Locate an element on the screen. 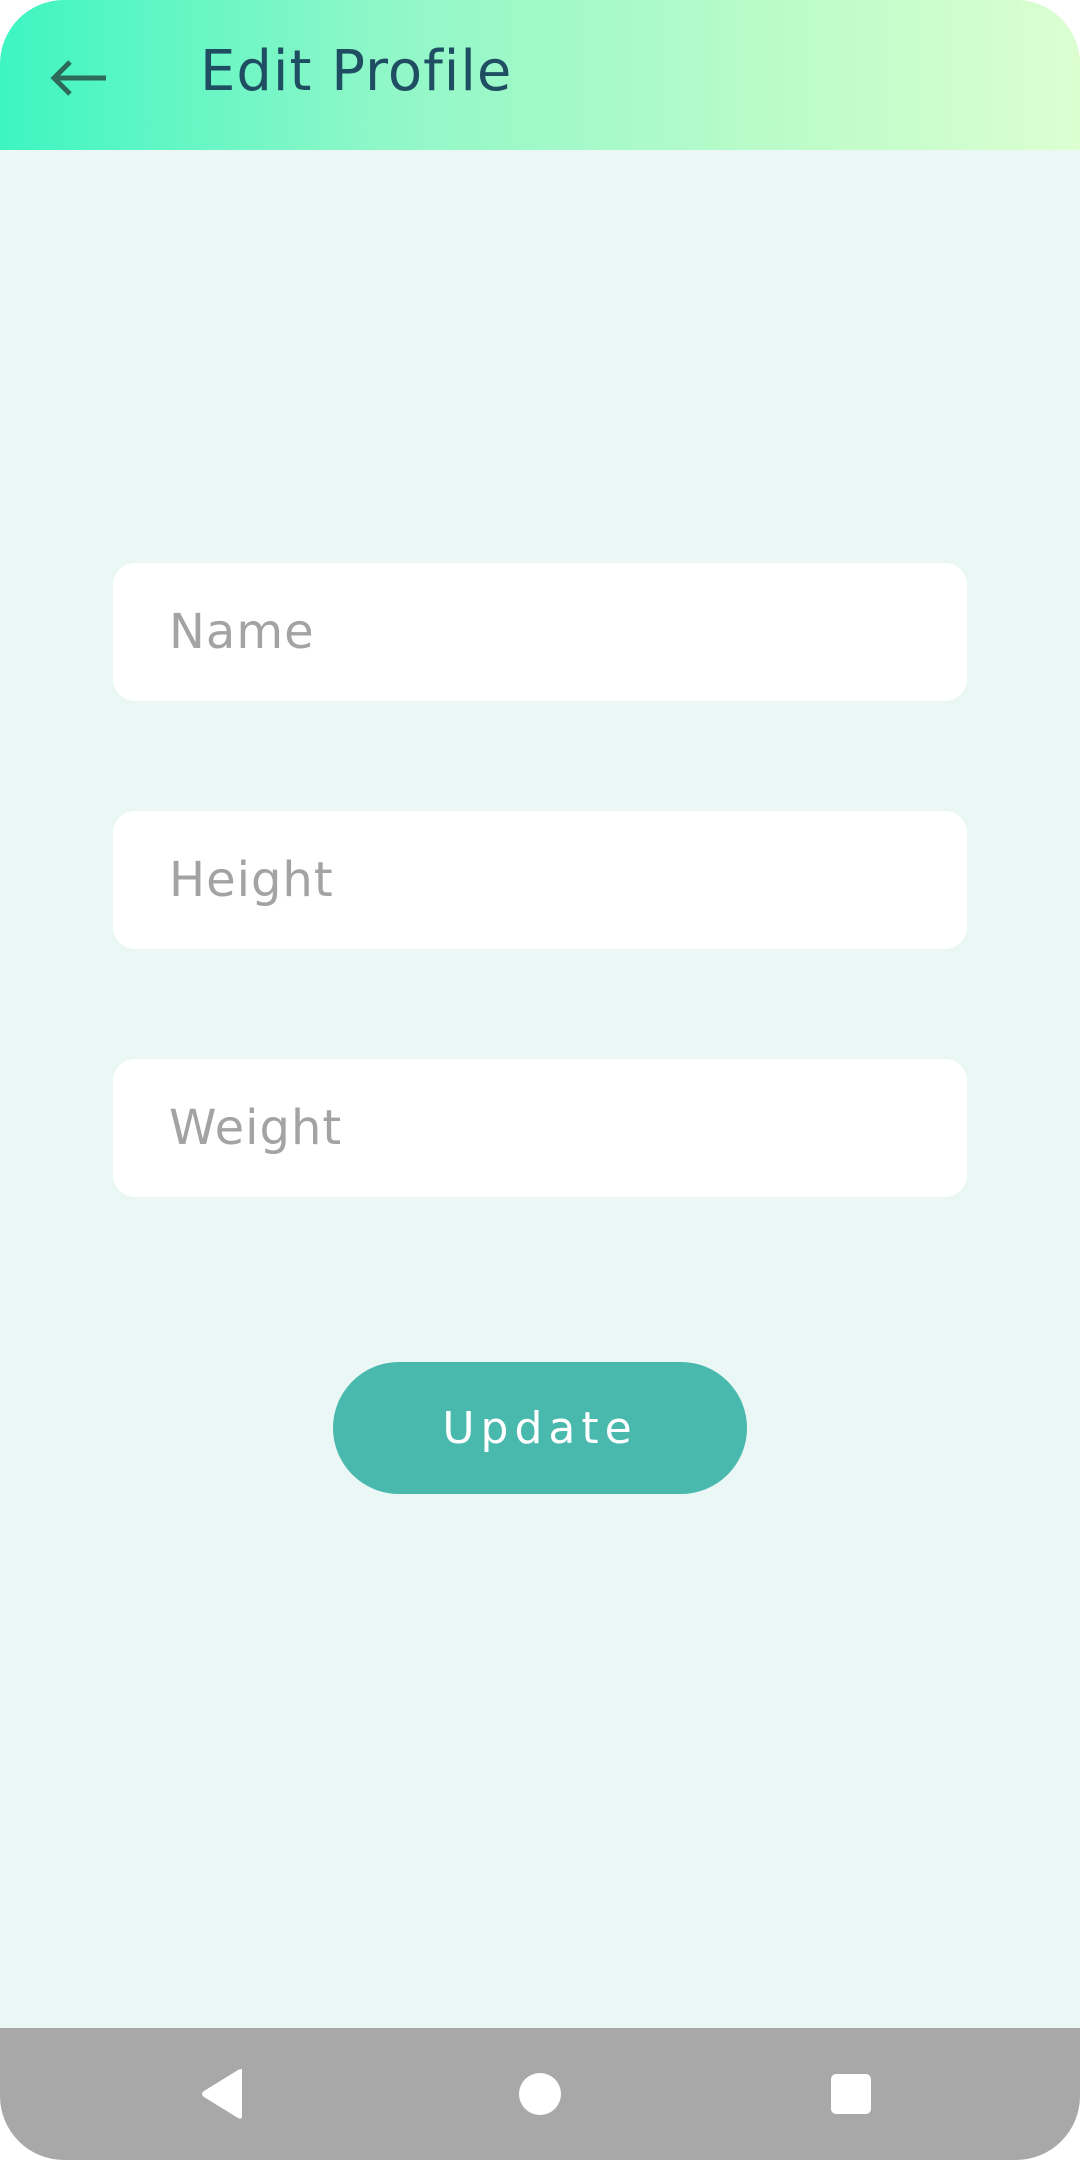 This screenshot has height=2160, width=1080. page-title: Edit Profile is located at coordinates (356, 71).